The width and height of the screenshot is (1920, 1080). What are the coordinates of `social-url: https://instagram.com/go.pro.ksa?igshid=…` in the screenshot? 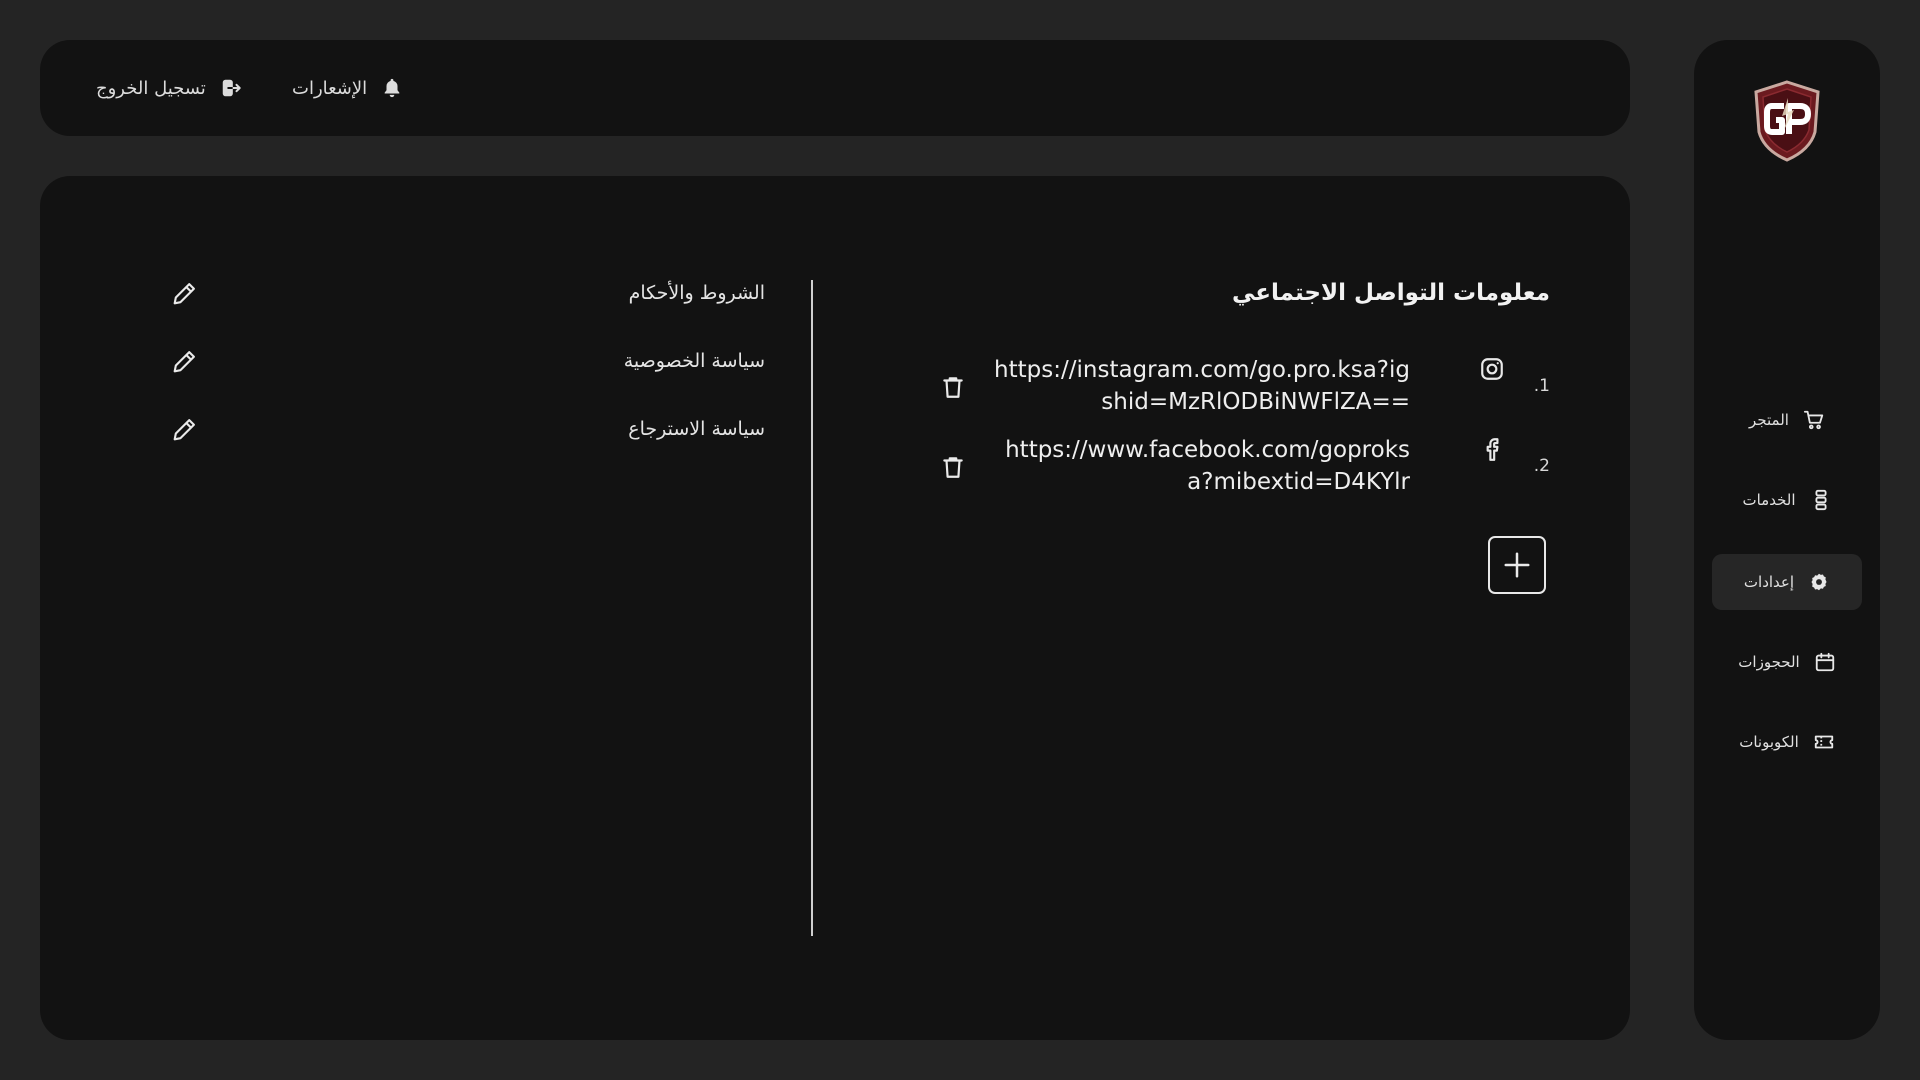 It's located at (1202, 386).